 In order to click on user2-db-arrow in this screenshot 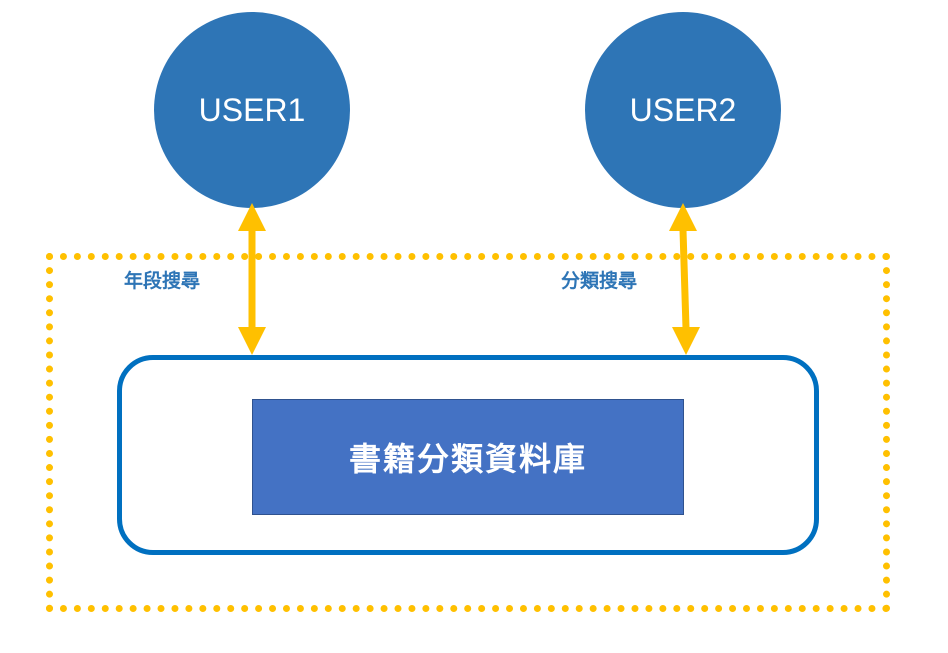, I will do `click(684, 279)`.